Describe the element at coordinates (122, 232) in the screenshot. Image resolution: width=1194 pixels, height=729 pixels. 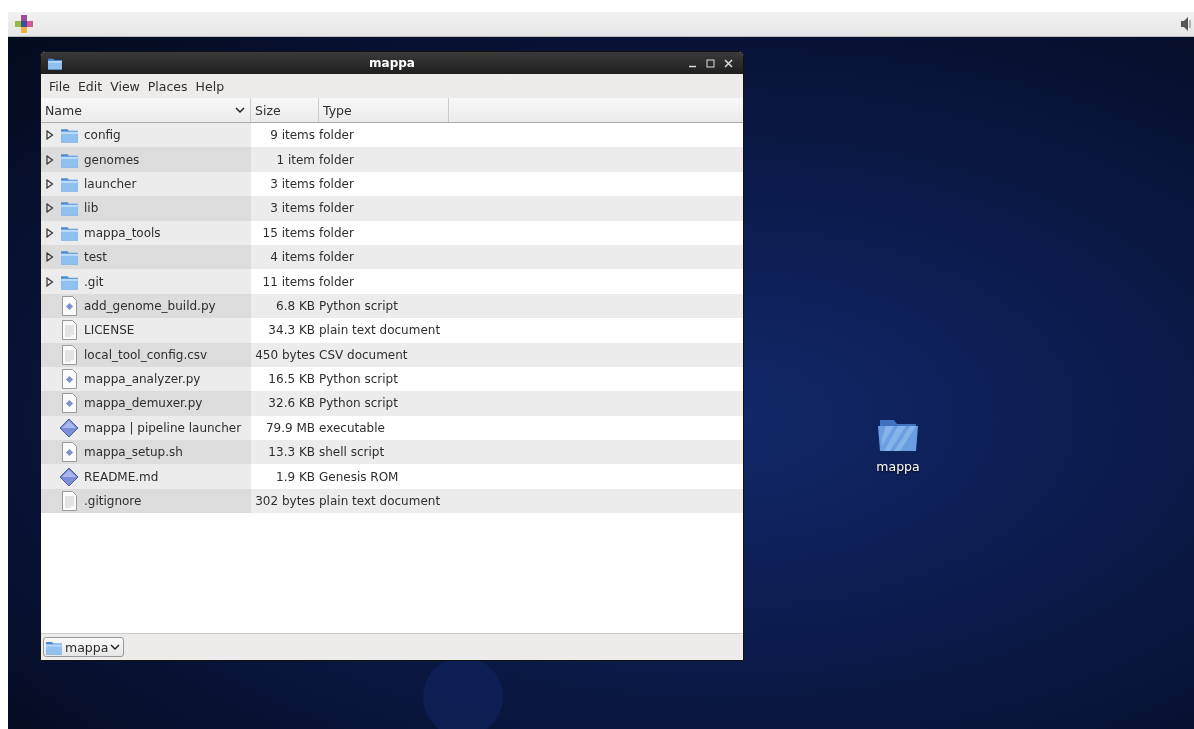
I see `file-name: mappa_tools` at that location.